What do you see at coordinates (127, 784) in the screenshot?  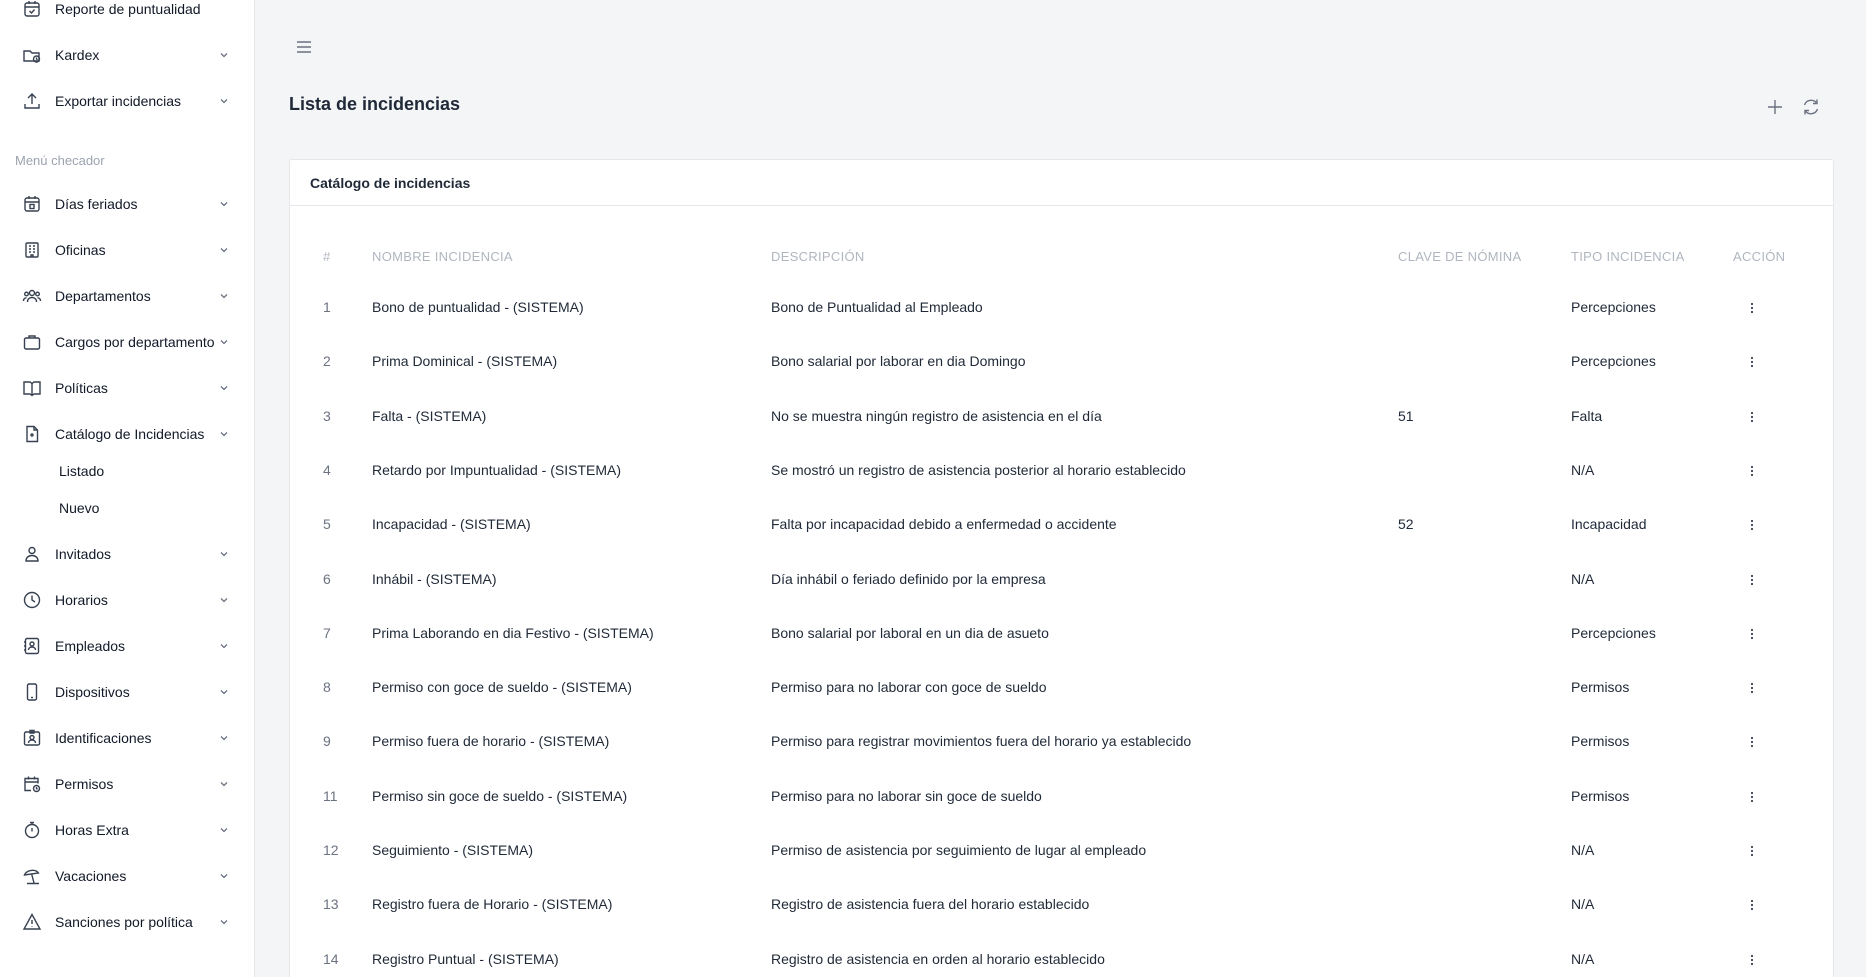 I see `sidebar-item-permisos: Permisos` at bounding box center [127, 784].